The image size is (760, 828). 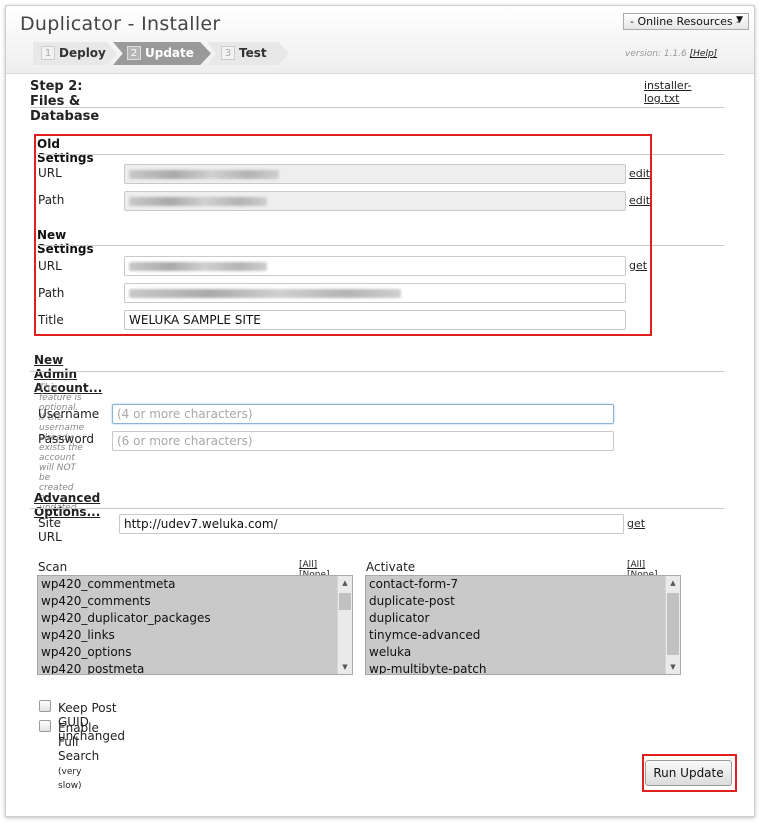 What do you see at coordinates (48, 53) in the screenshot?
I see `step-number: 1` at bounding box center [48, 53].